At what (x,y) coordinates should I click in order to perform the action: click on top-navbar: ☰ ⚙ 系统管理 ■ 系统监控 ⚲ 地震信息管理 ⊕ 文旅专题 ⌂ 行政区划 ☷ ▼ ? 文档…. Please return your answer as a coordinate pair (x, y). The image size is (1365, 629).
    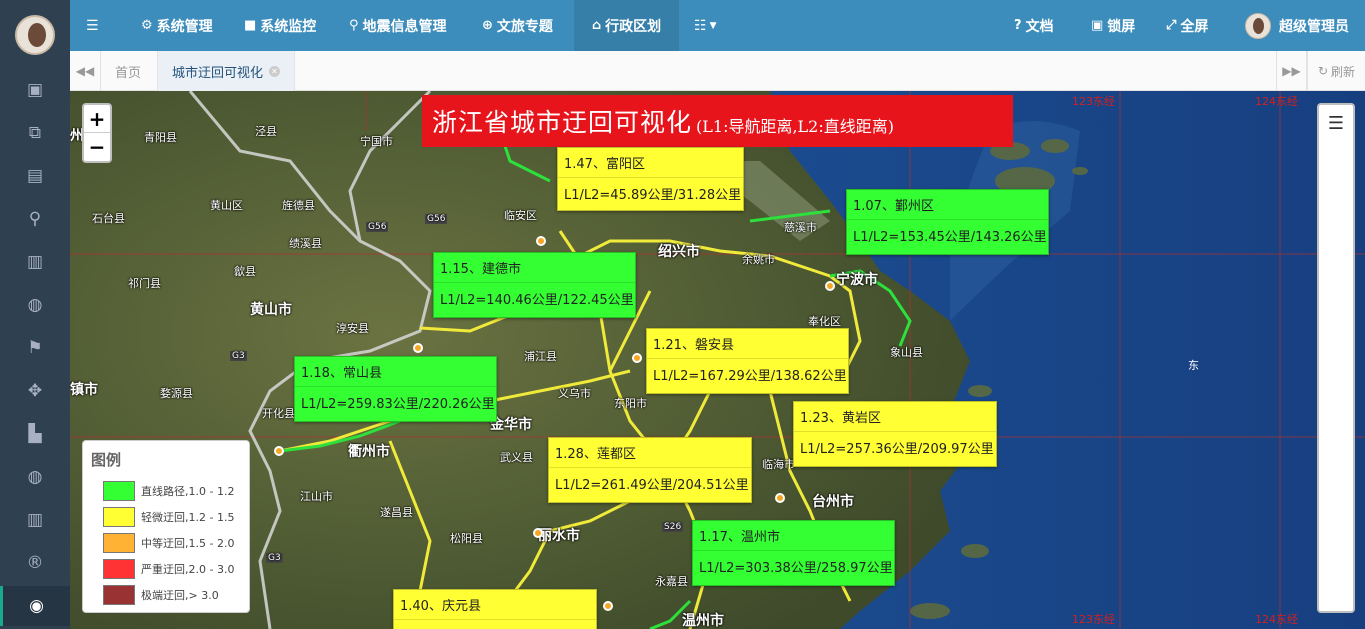
    Looking at the image, I should click on (717, 25).